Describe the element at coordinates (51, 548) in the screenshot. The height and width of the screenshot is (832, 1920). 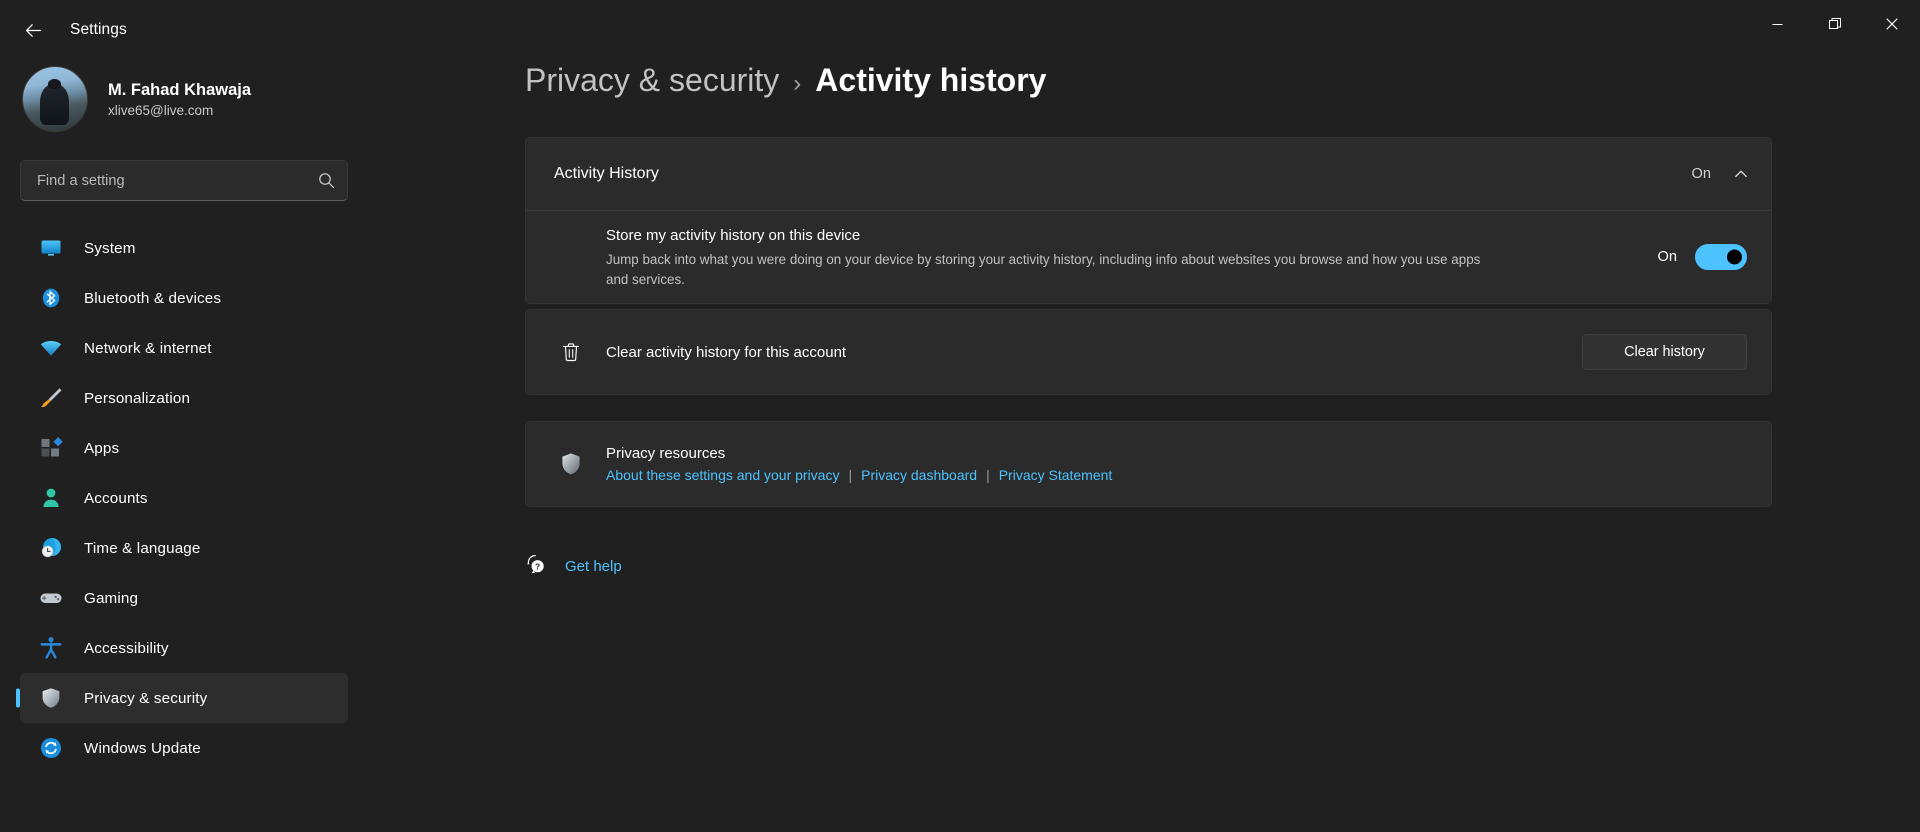
I see `clock-globe-icon` at that location.